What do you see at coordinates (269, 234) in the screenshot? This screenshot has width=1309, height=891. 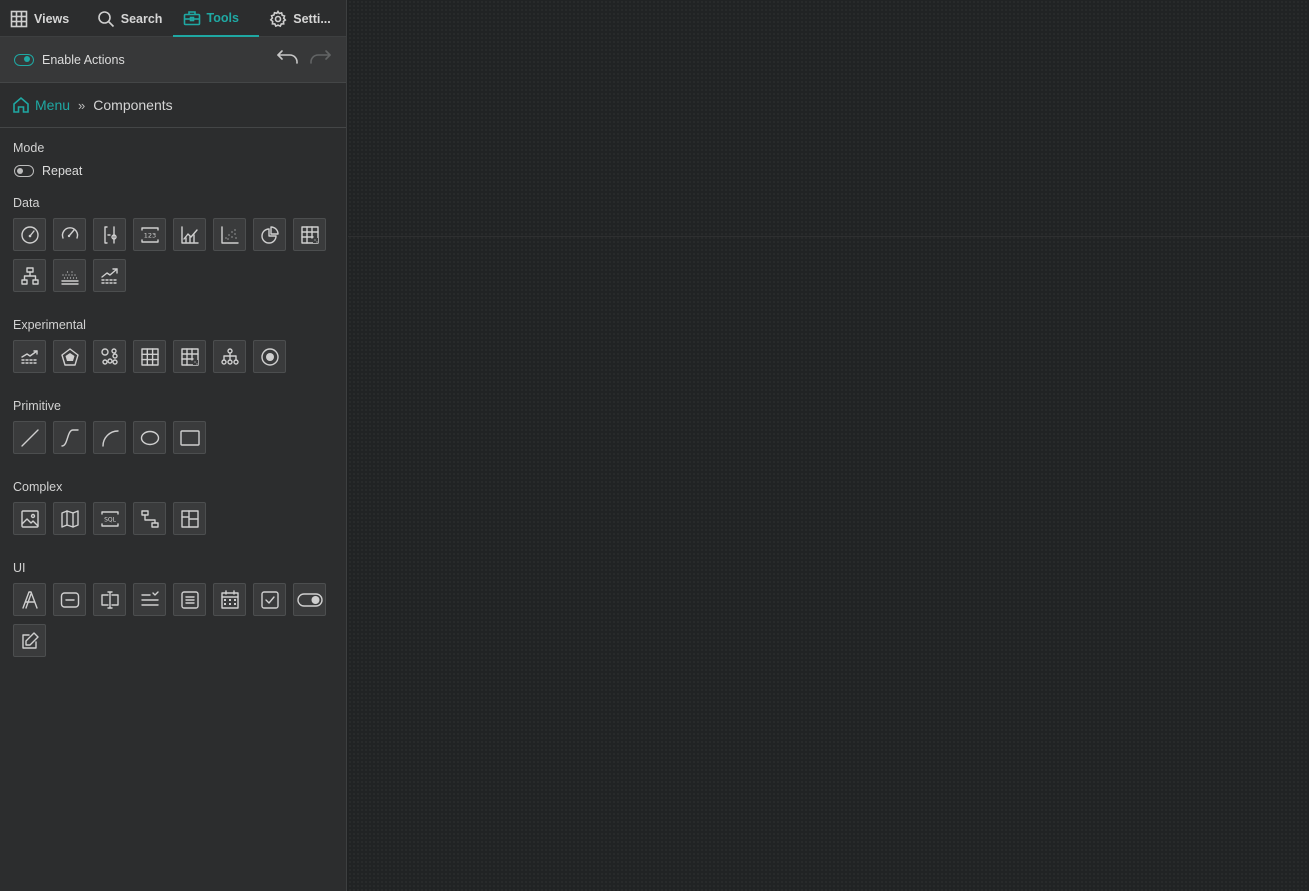 I see `pie-chart-tool` at bounding box center [269, 234].